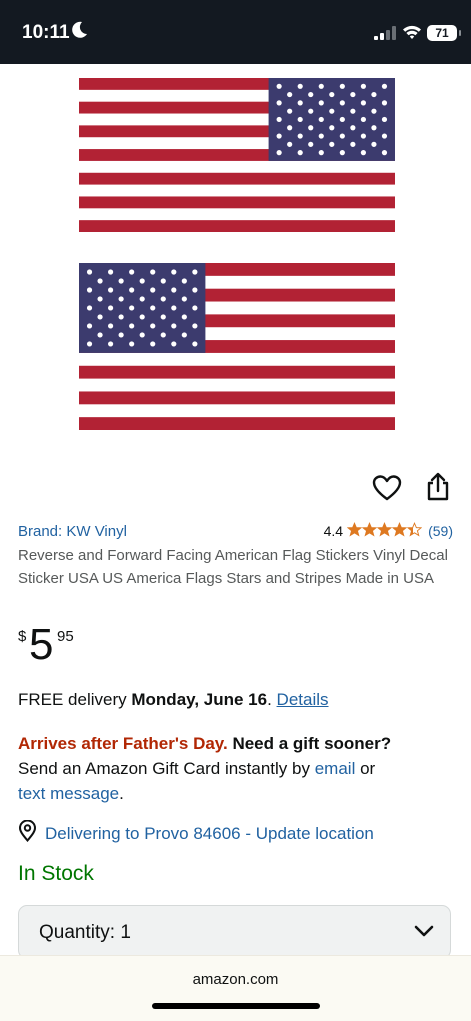  What do you see at coordinates (303, 699) in the screenshot?
I see `details-link: Details` at bounding box center [303, 699].